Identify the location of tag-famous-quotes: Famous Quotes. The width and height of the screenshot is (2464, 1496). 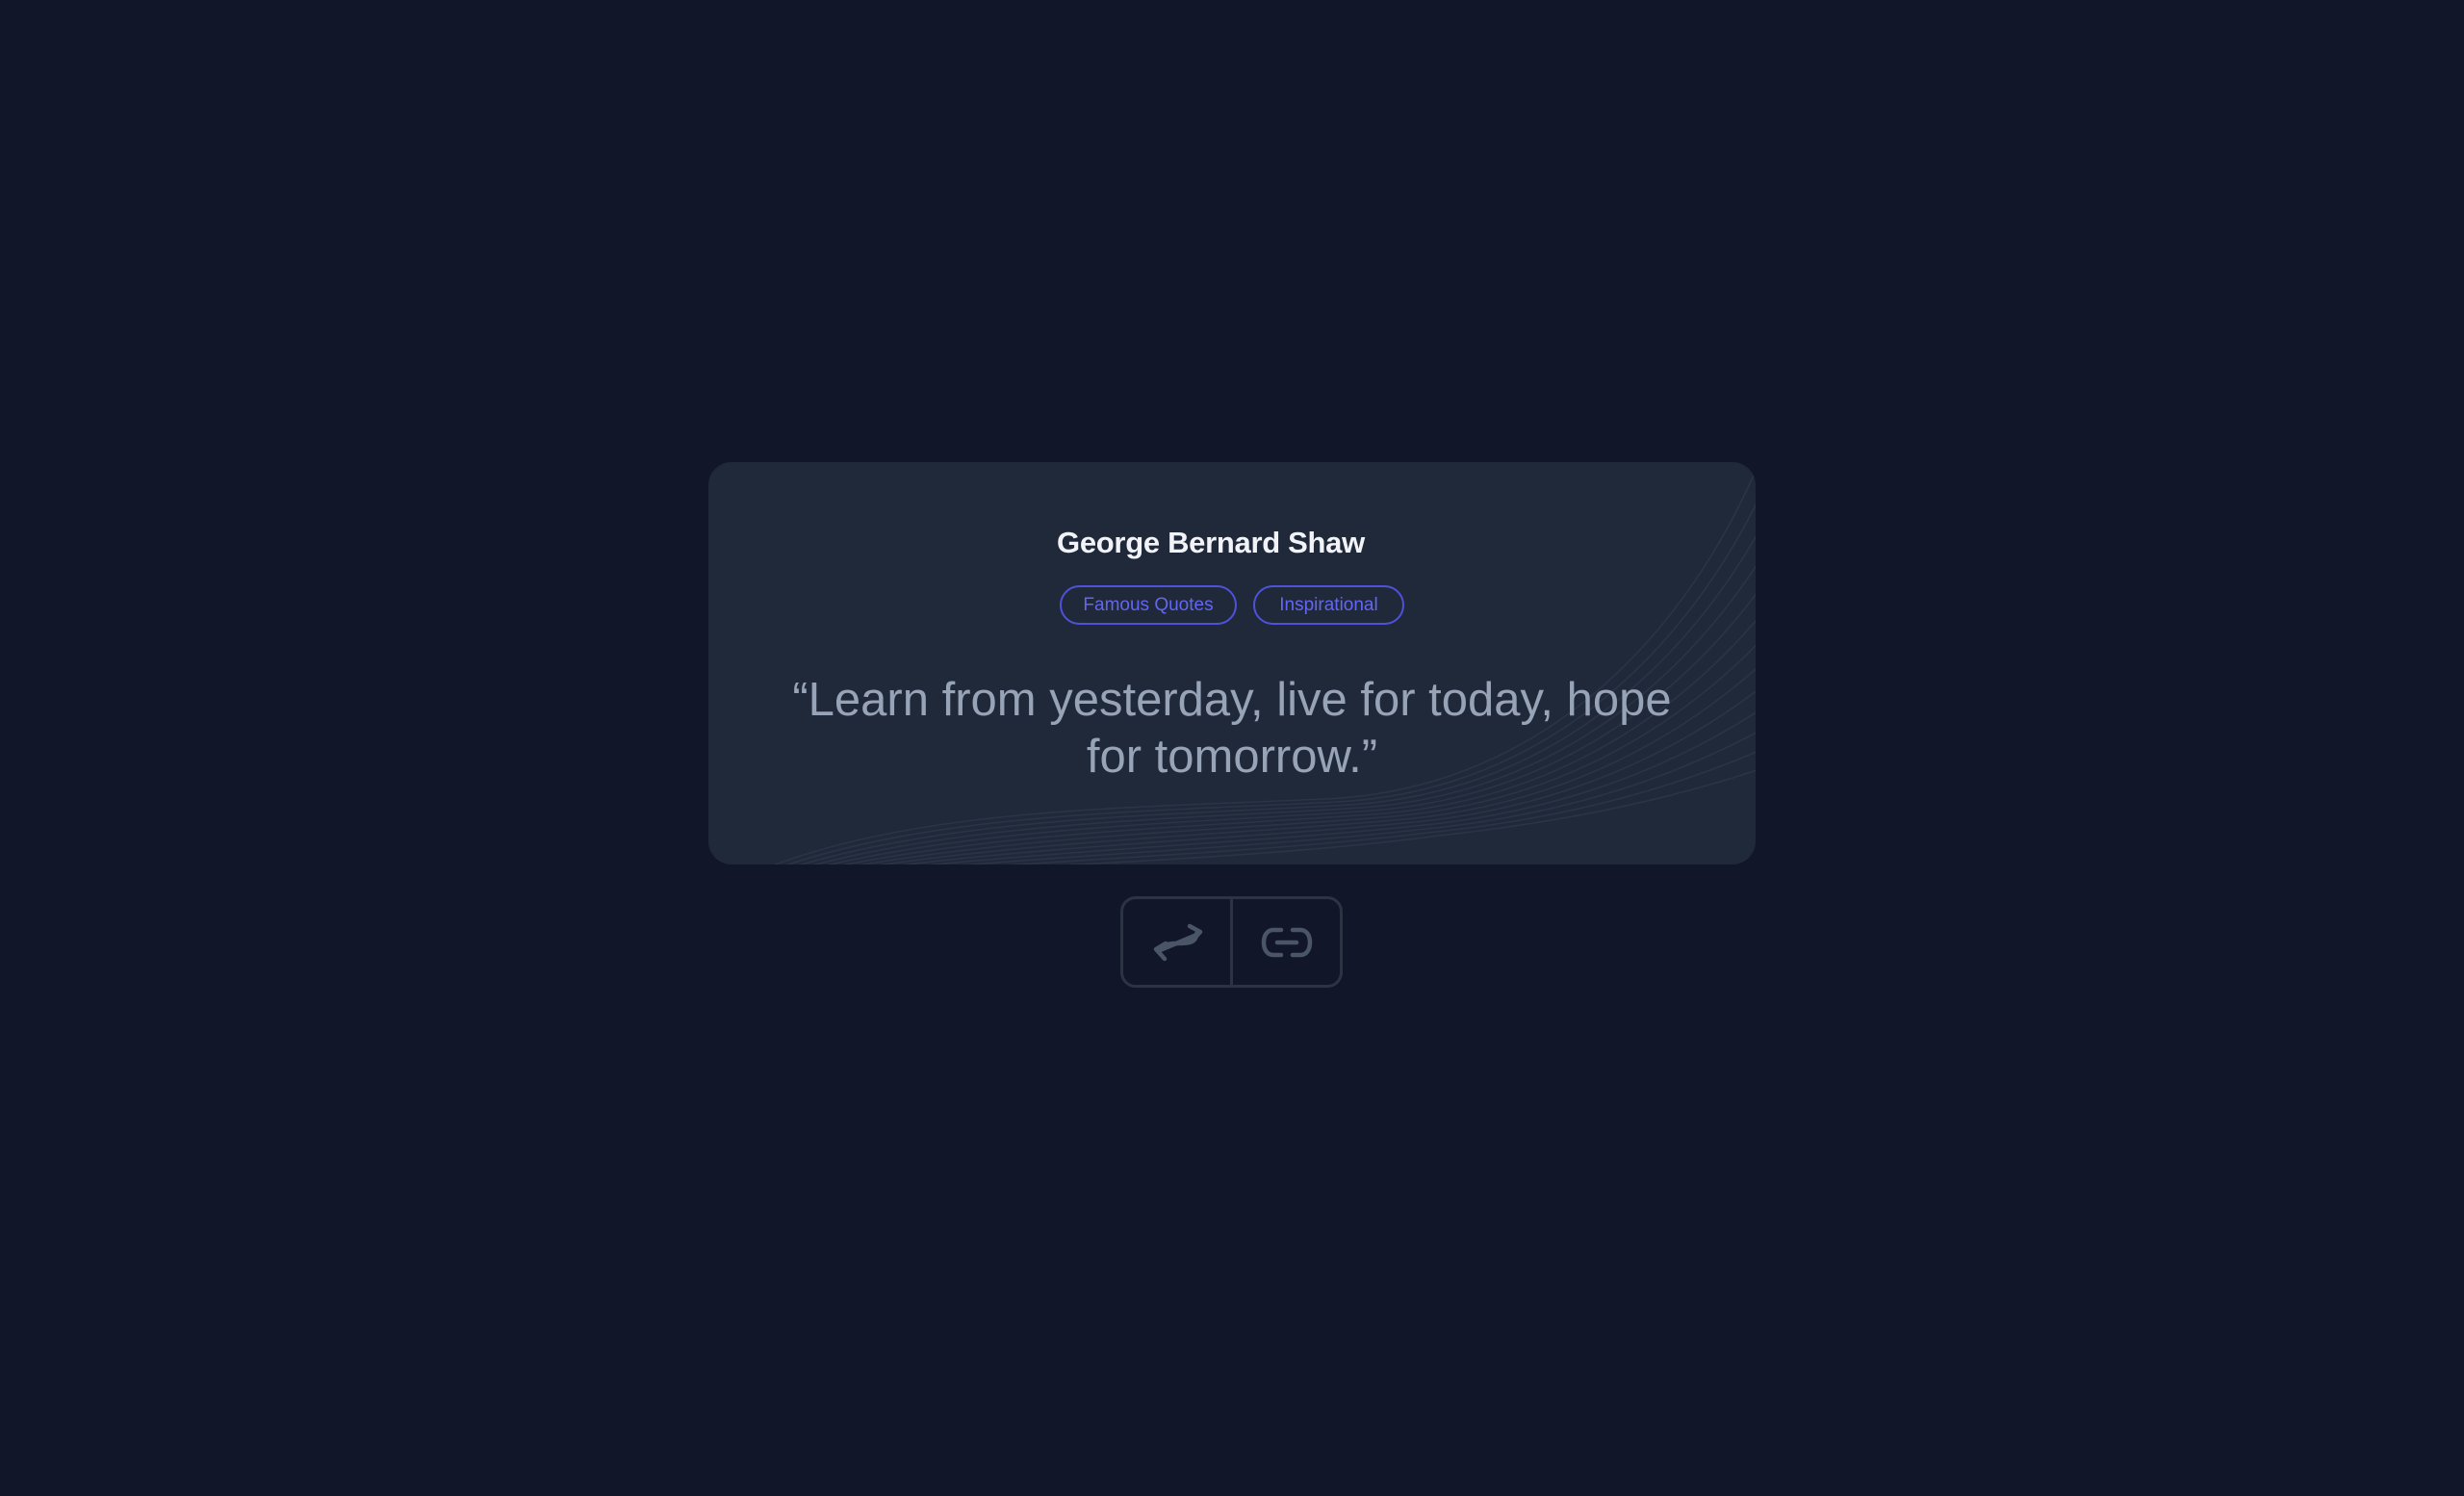
(1148, 605).